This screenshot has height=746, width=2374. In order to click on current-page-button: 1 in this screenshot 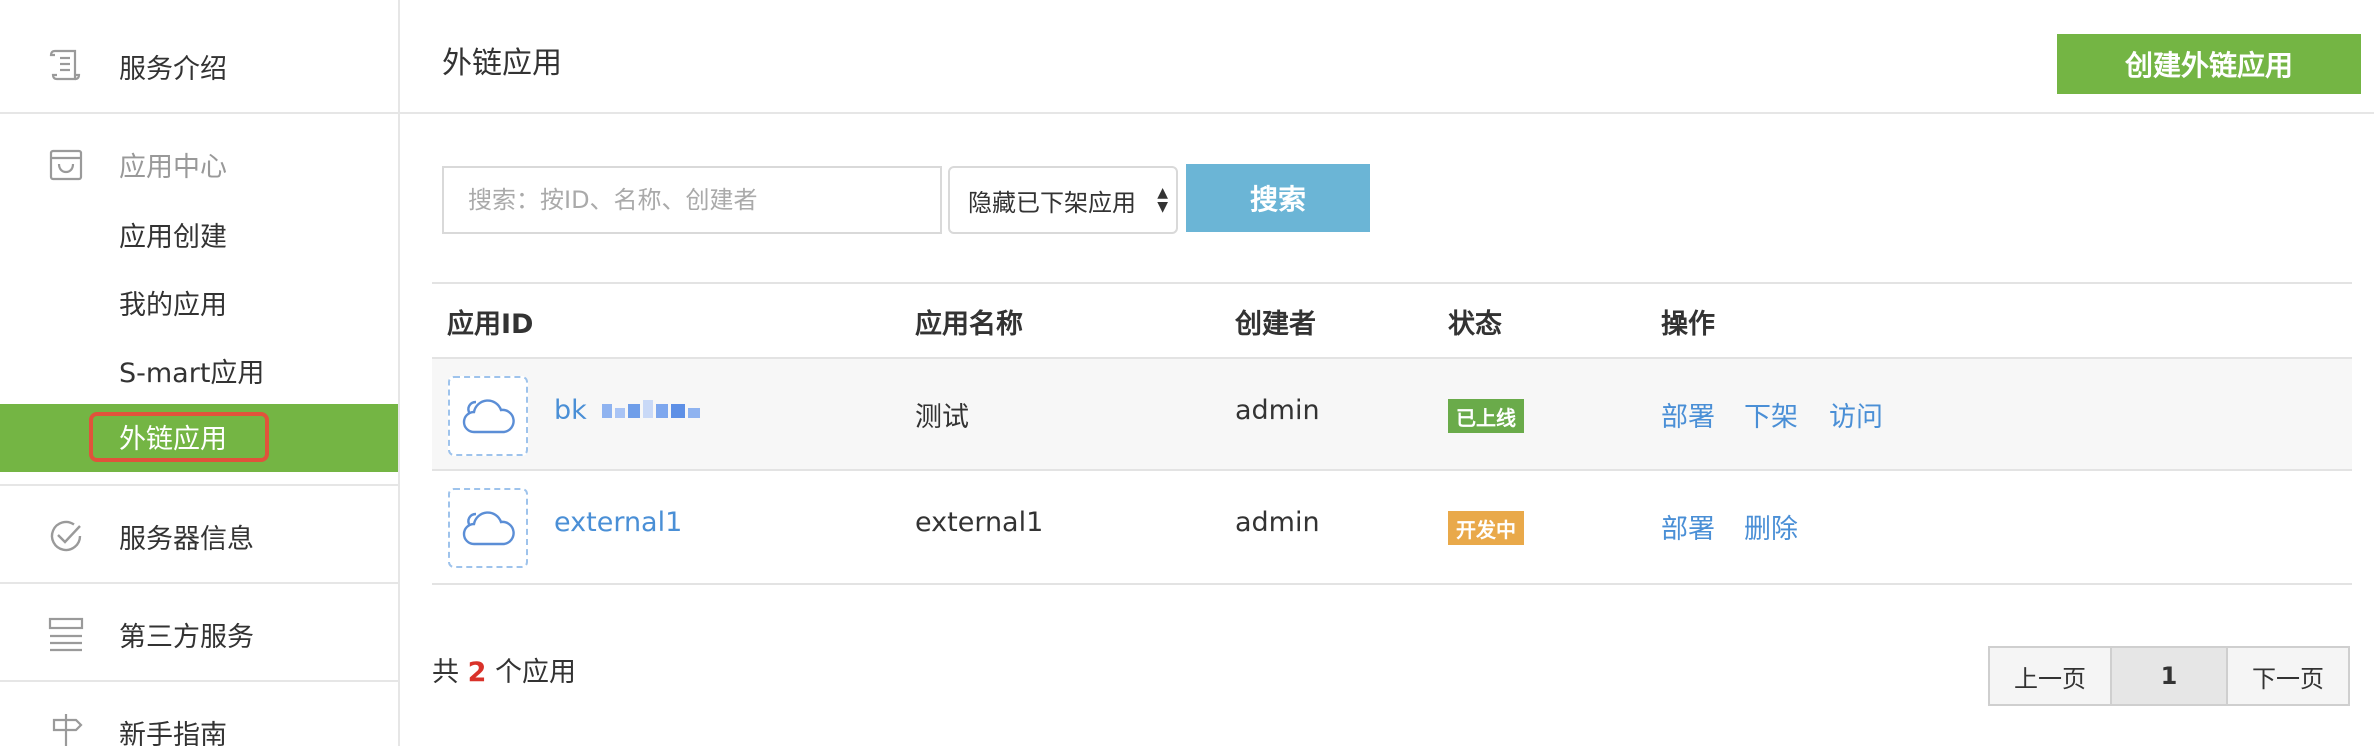, I will do `click(2169, 676)`.